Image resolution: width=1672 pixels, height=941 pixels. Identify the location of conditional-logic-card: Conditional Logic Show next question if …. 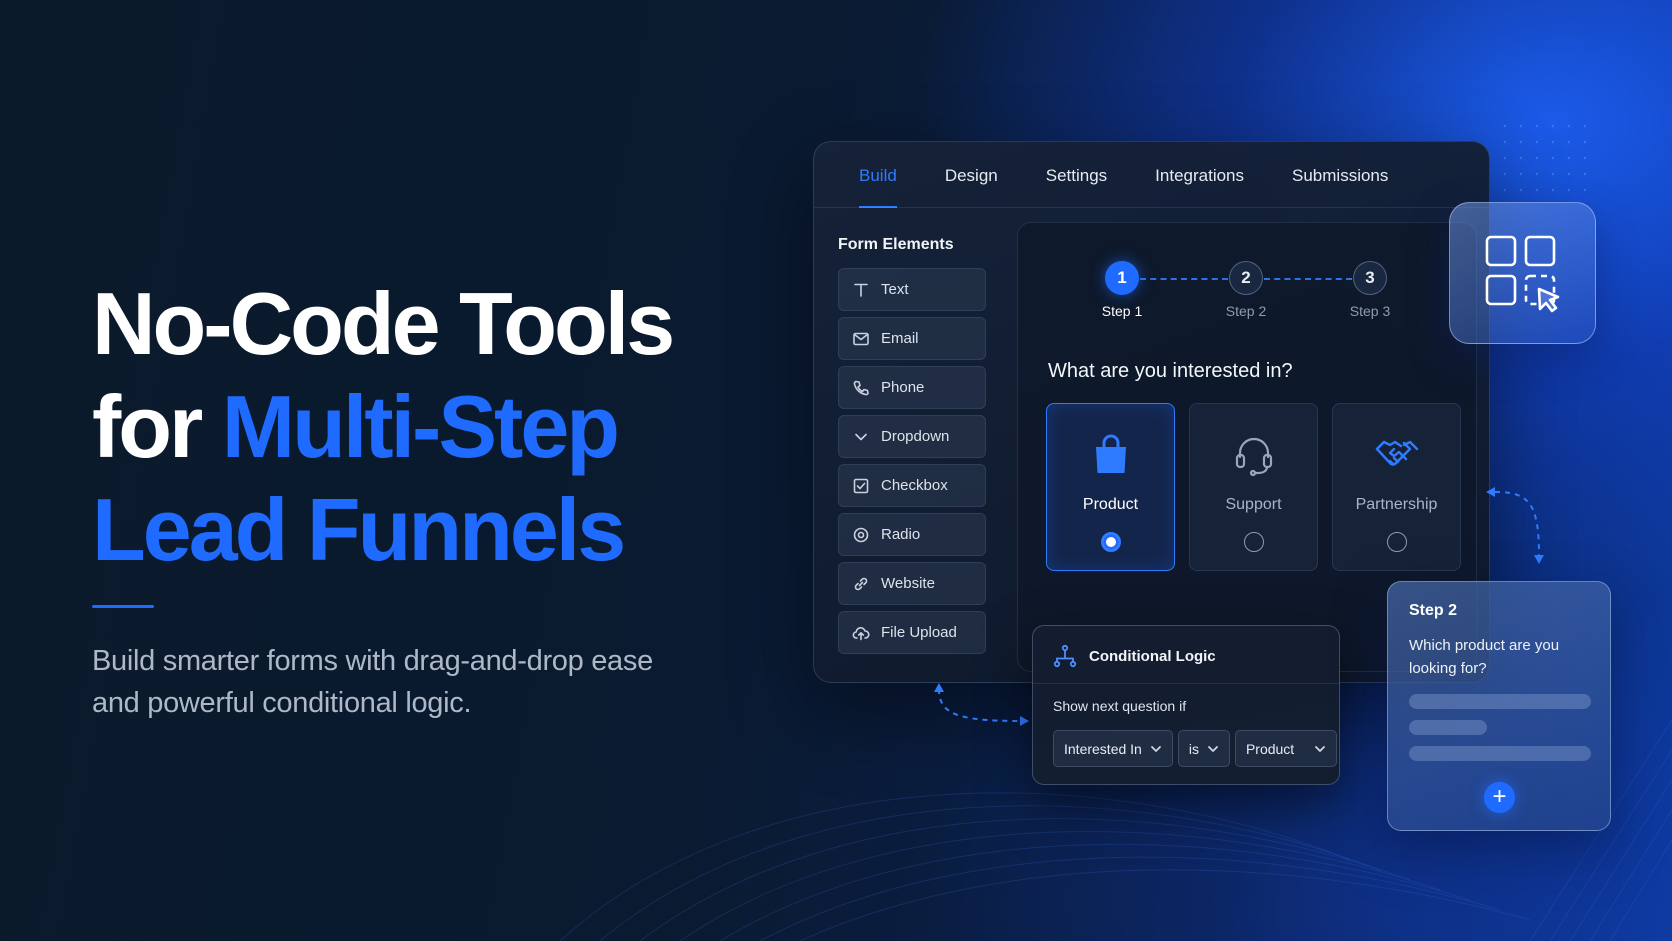
(1186, 705).